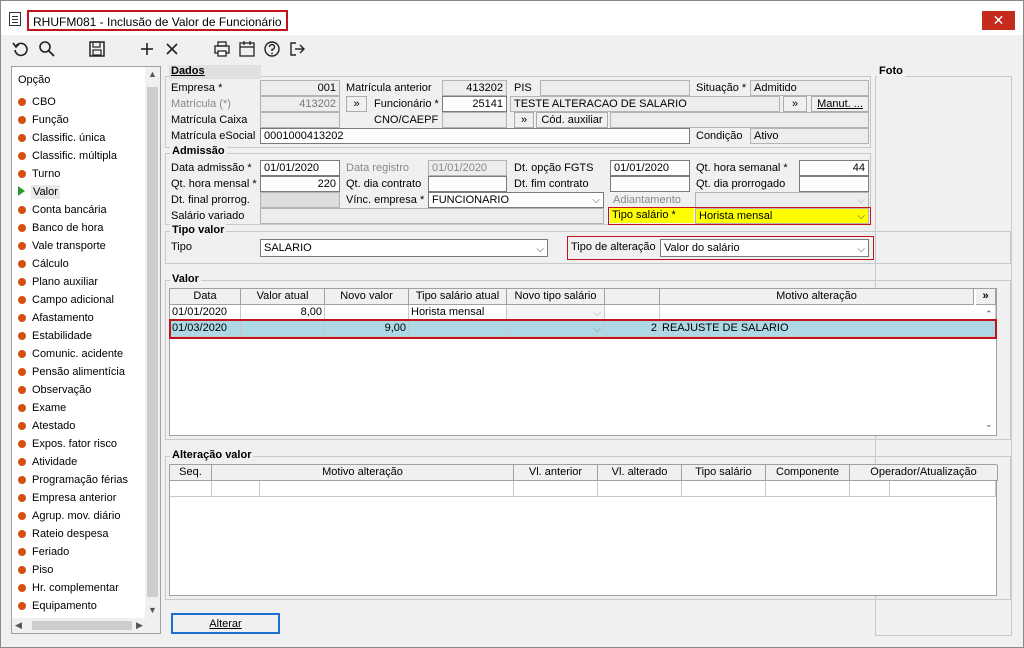 The width and height of the screenshot is (1024, 648). Describe the element at coordinates (58, 282) in the screenshot. I see `sidebar-item-10: Plano auxiliar` at that location.